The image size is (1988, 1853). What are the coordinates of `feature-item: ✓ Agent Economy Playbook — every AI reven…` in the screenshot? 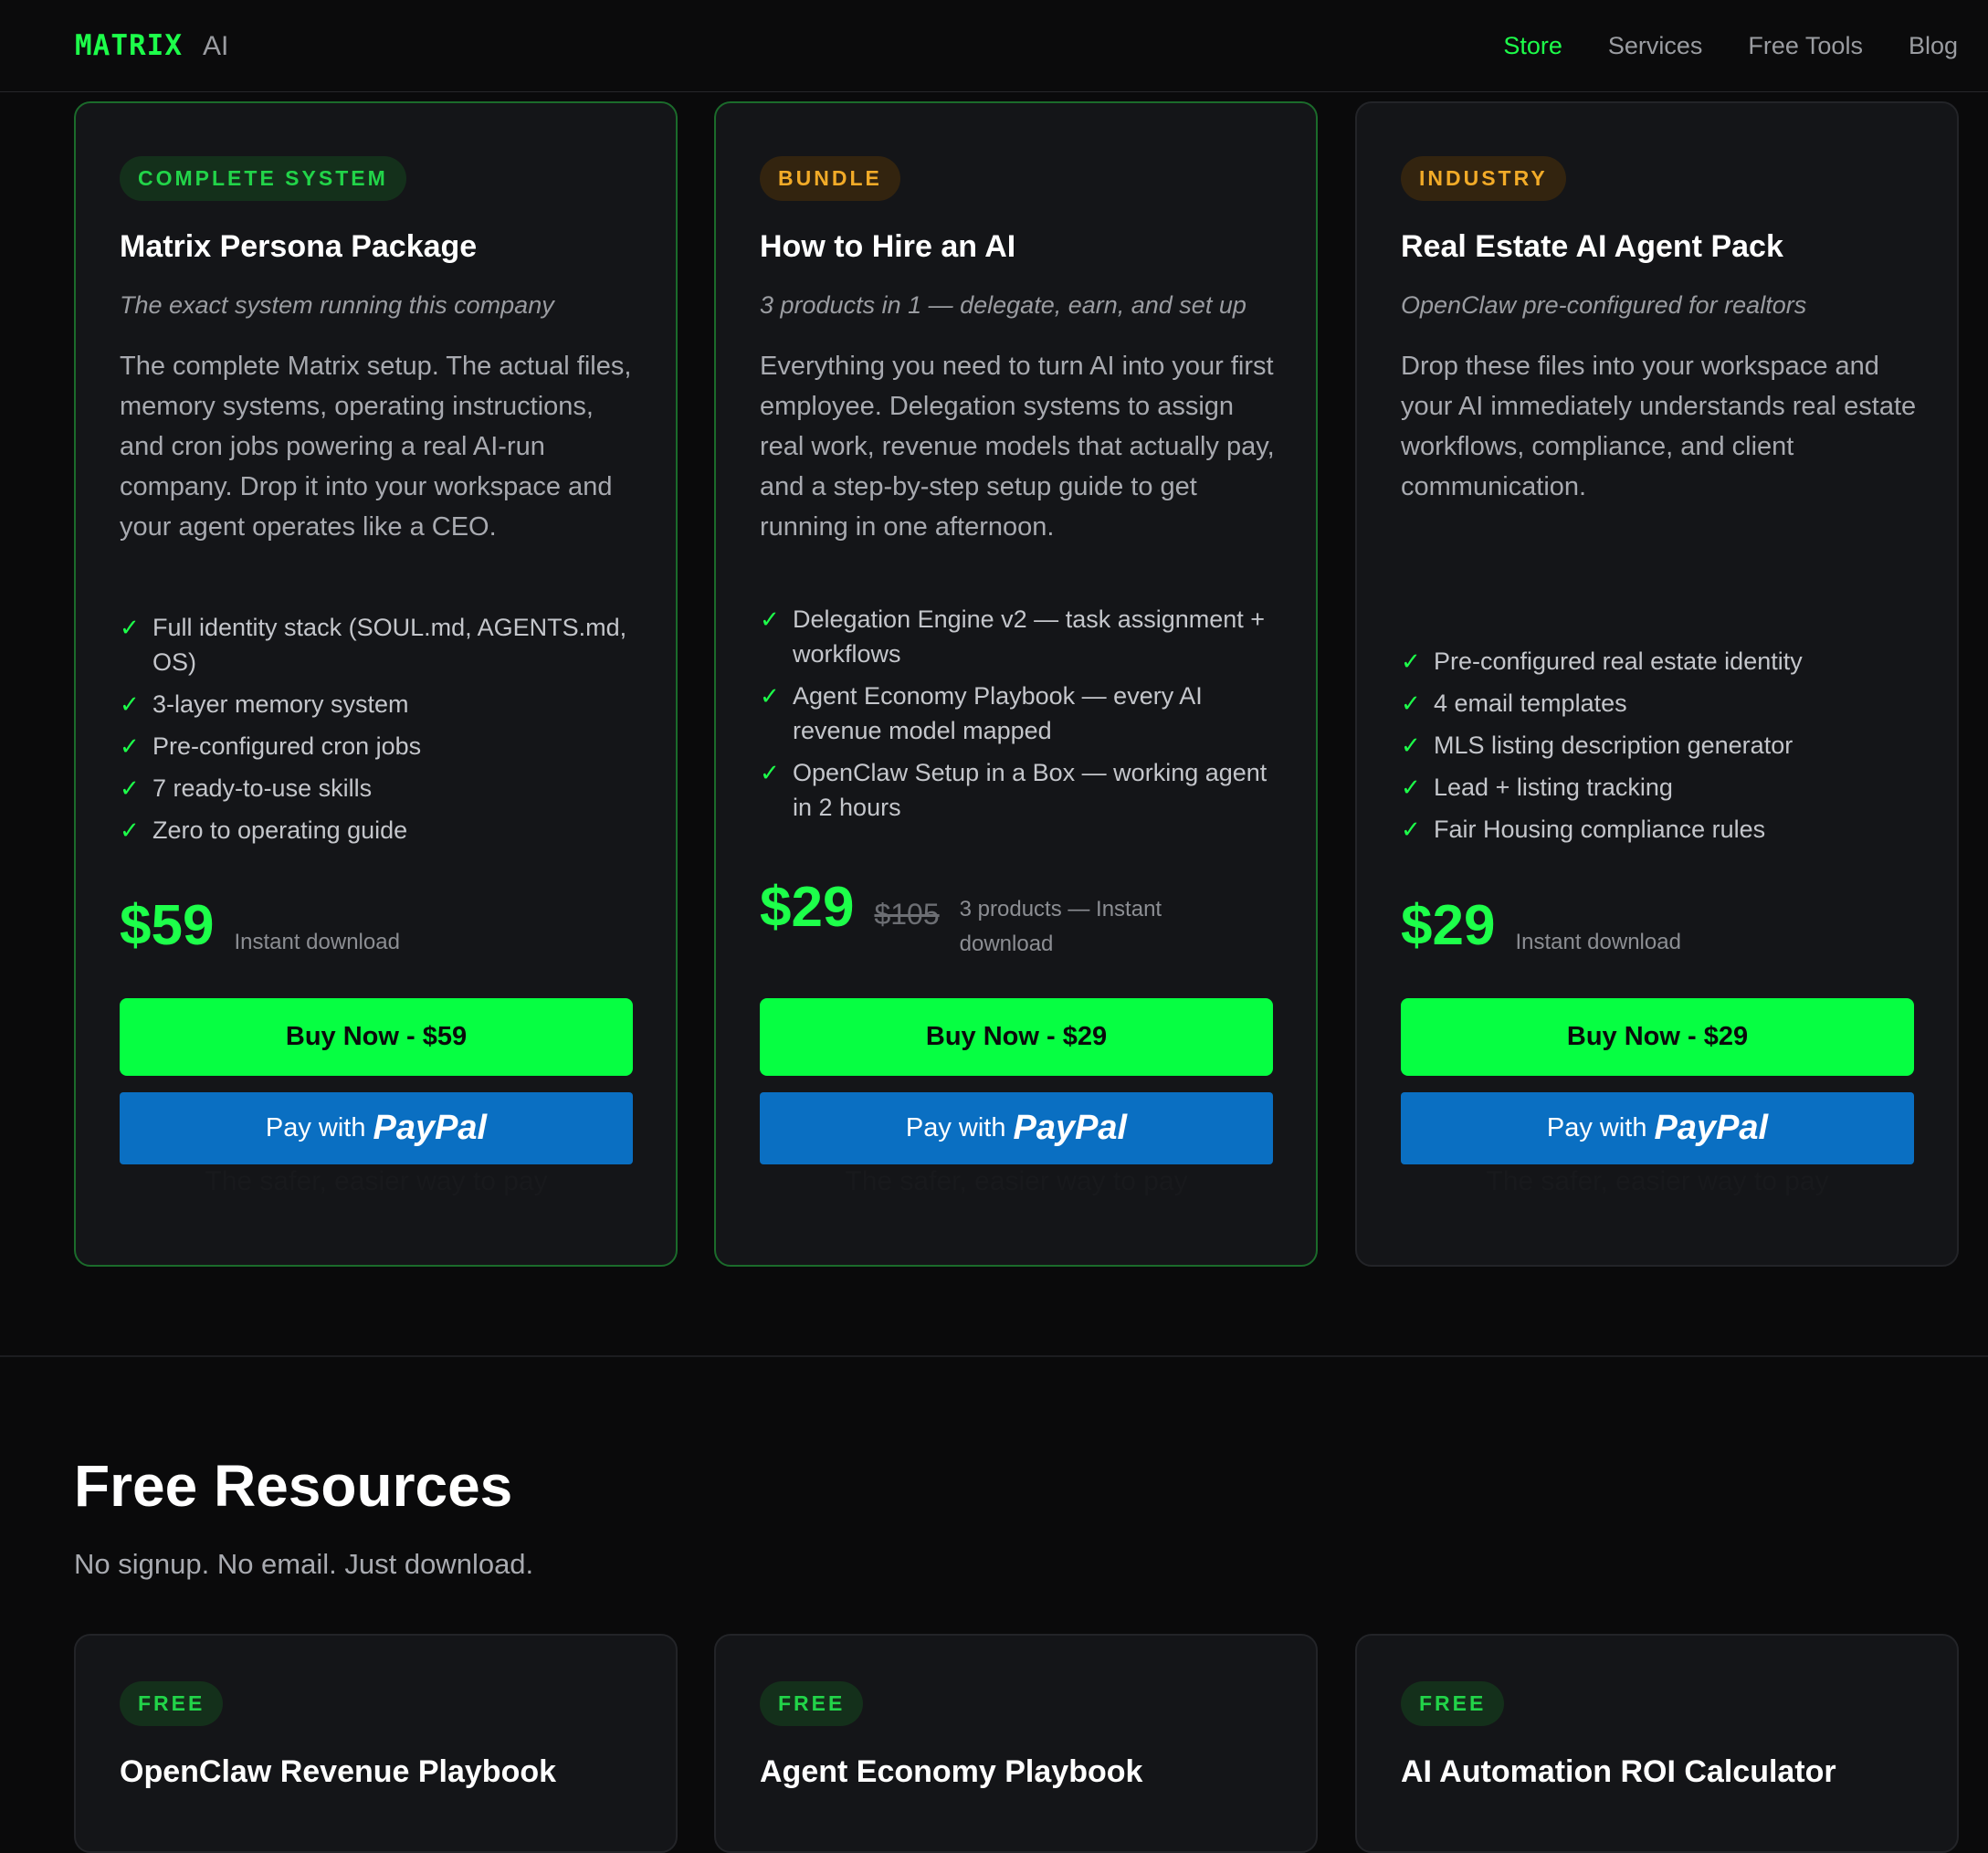 It's located at (1020, 713).